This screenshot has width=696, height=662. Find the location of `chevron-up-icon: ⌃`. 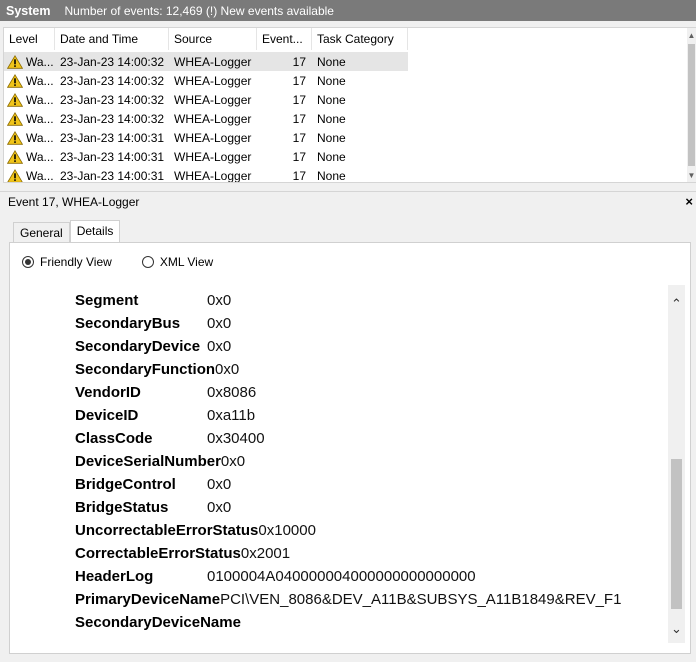

chevron-up-icon: ⌃ is located at coordinates (676, 303).